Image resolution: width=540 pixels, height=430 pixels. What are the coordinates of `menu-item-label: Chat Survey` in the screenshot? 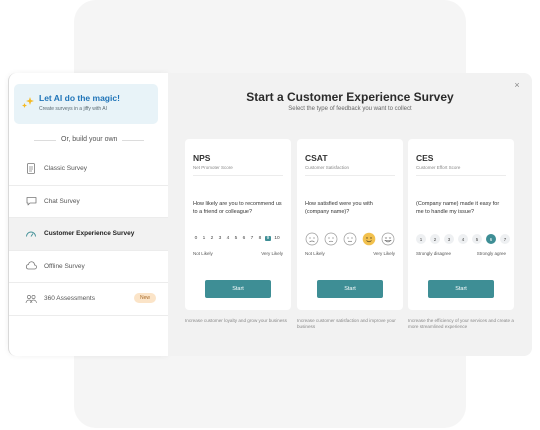 It's located at (62, 201).